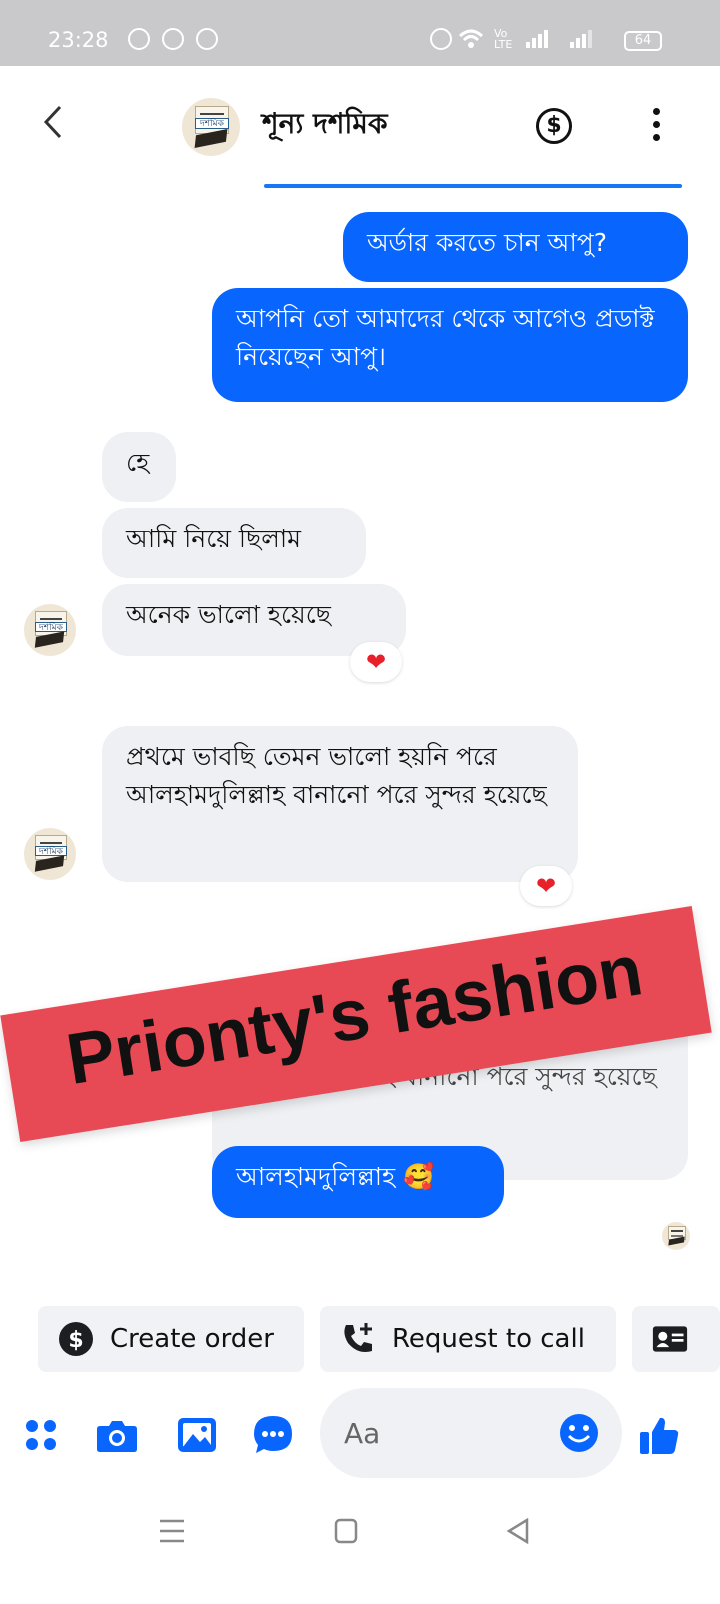 Image resolution: width=720 pixels, height=1604 pixels. I want to click on like-button, so click(659, 1435).